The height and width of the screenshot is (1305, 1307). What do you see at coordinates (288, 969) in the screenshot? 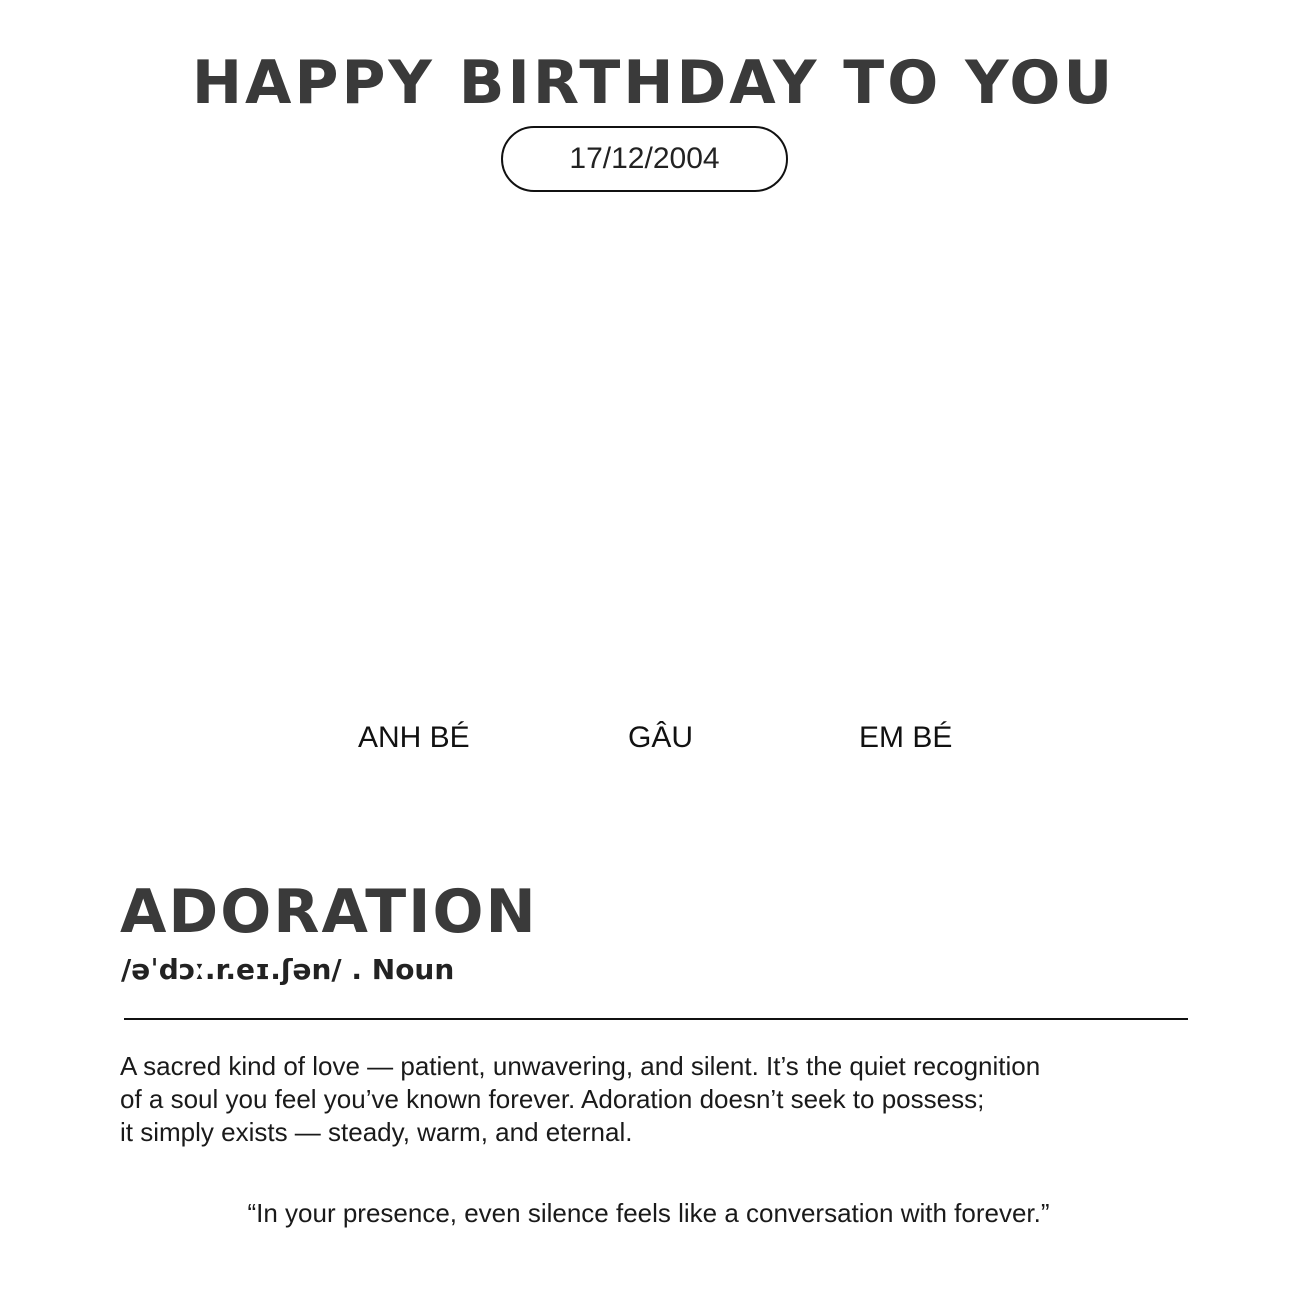
I see `pronunciation: /əˈdɔː.r.eɪ.ʃən/ . Noun` at bounding box center [288, 969].